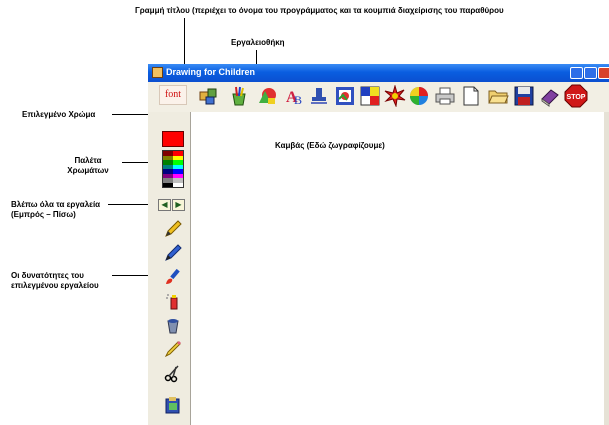 This screenshot has height=425, width=609. Describe the element at coordinates (603, 73) in the screenshot. I see `close-button` at that location.